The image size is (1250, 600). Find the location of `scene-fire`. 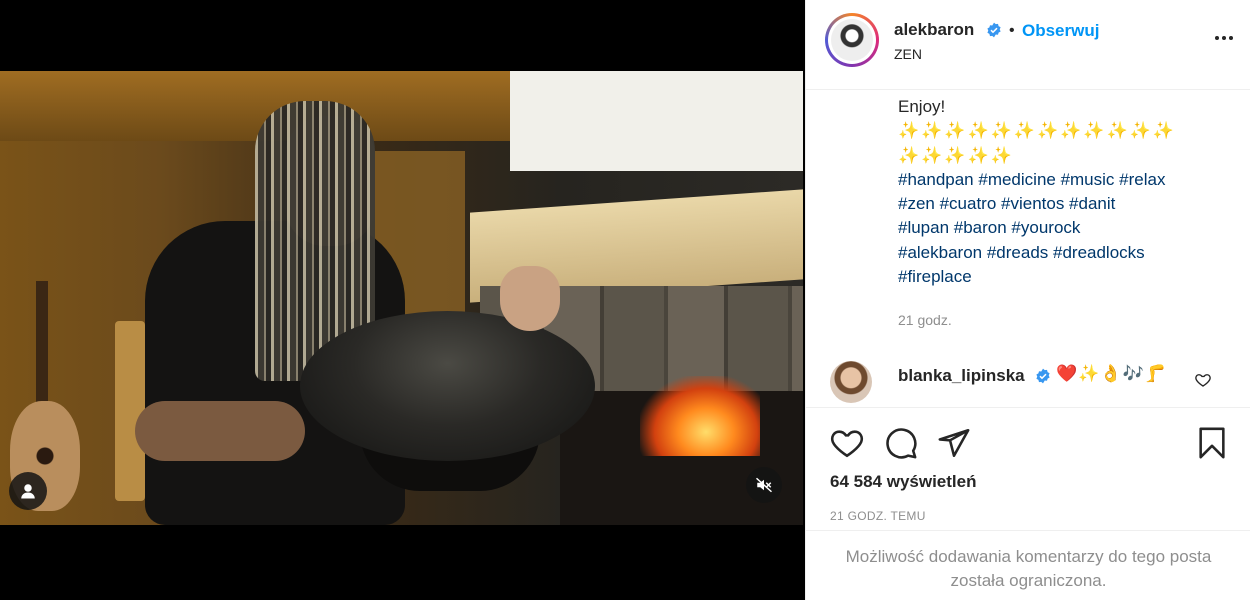

scene-fire is located at coordinates (700, 416).